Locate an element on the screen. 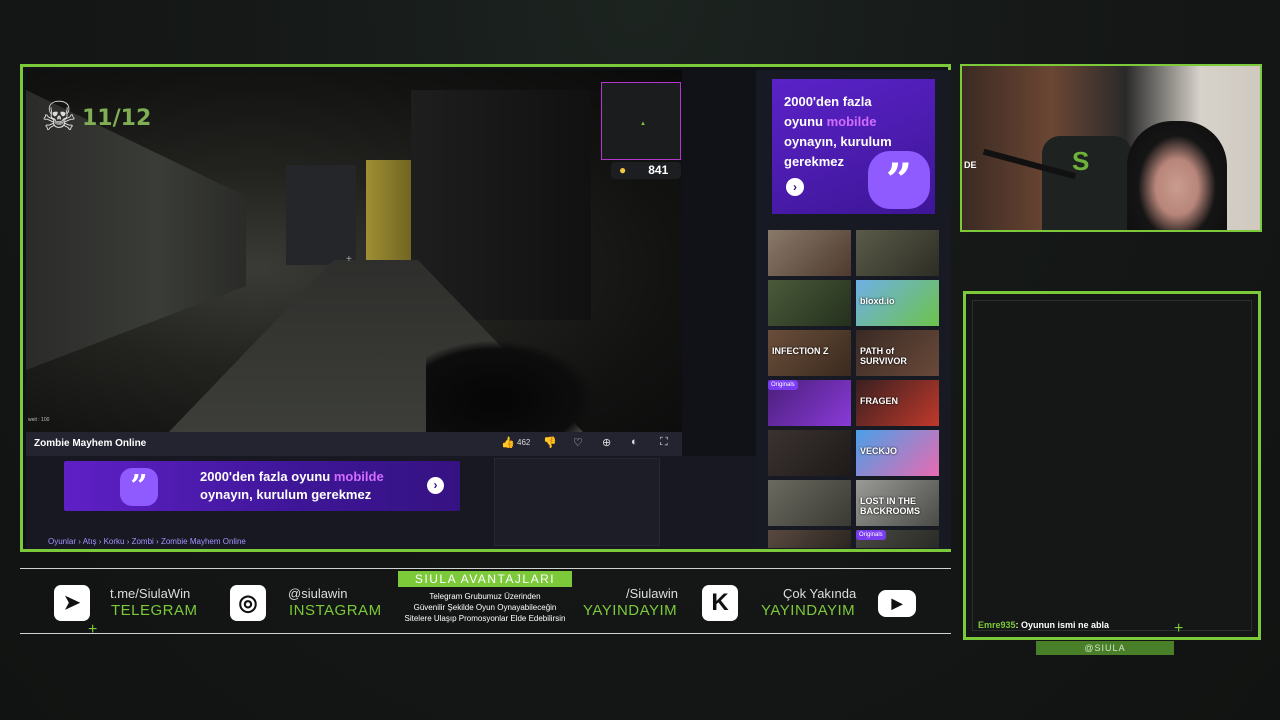 The image size is (1280, 720). kill-counter: 11/12 is located at coordinates (117, 118).